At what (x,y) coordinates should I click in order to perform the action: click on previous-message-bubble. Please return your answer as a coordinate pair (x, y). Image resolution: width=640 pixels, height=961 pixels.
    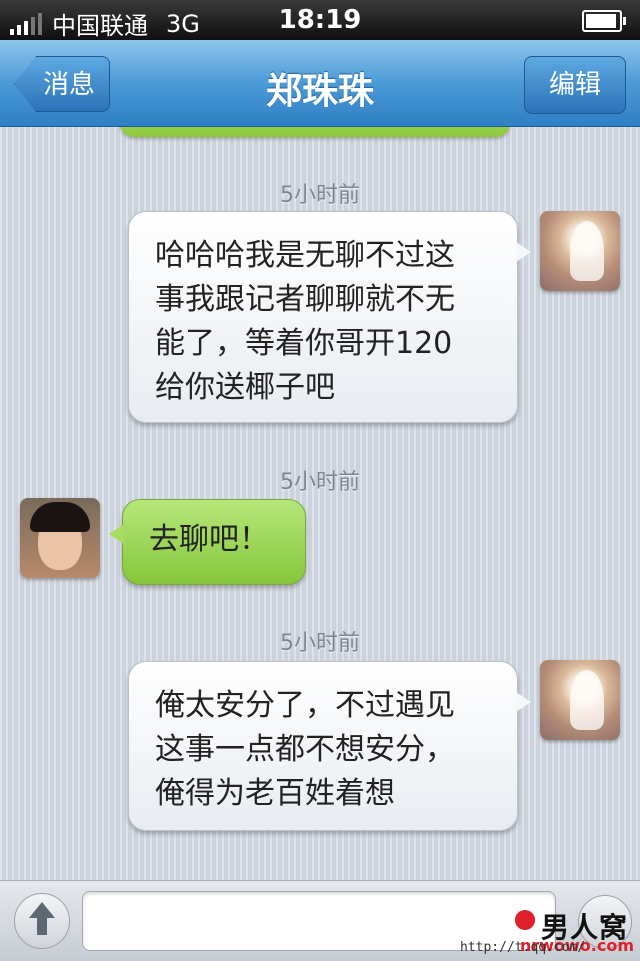
    Looking at the image, I should click on (315, 132).